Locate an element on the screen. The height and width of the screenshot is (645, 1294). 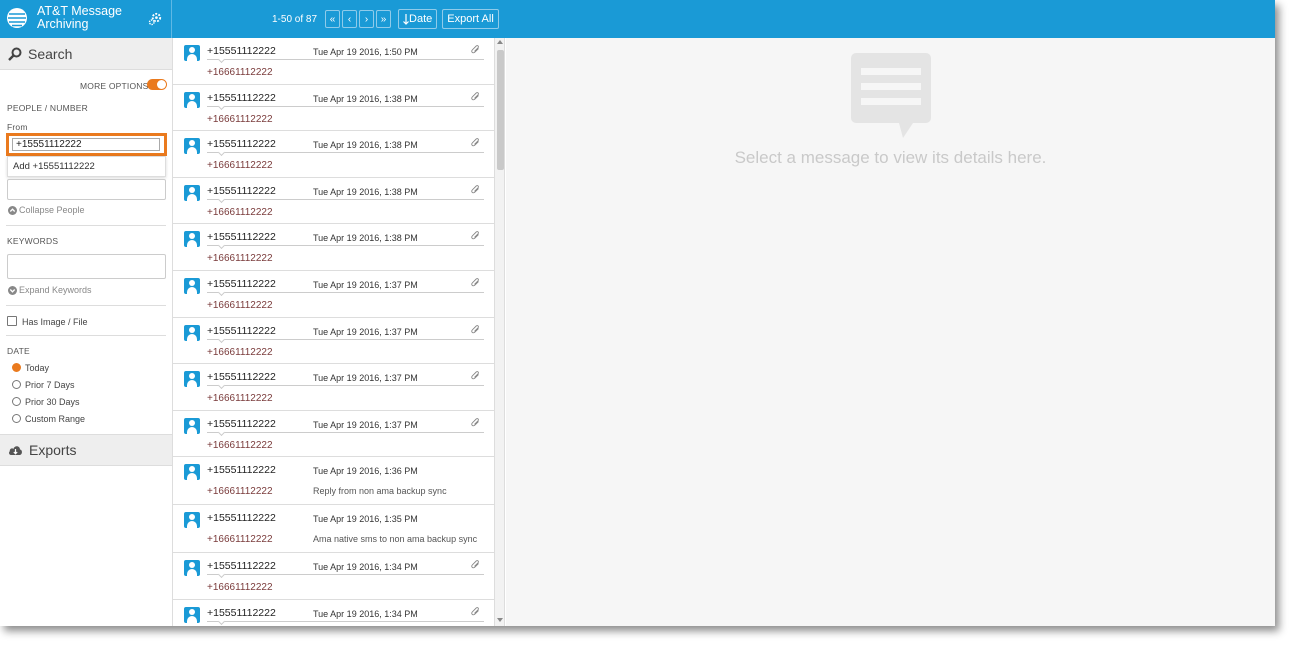
sort-date-label: Date is located at coordinates (421, 19).